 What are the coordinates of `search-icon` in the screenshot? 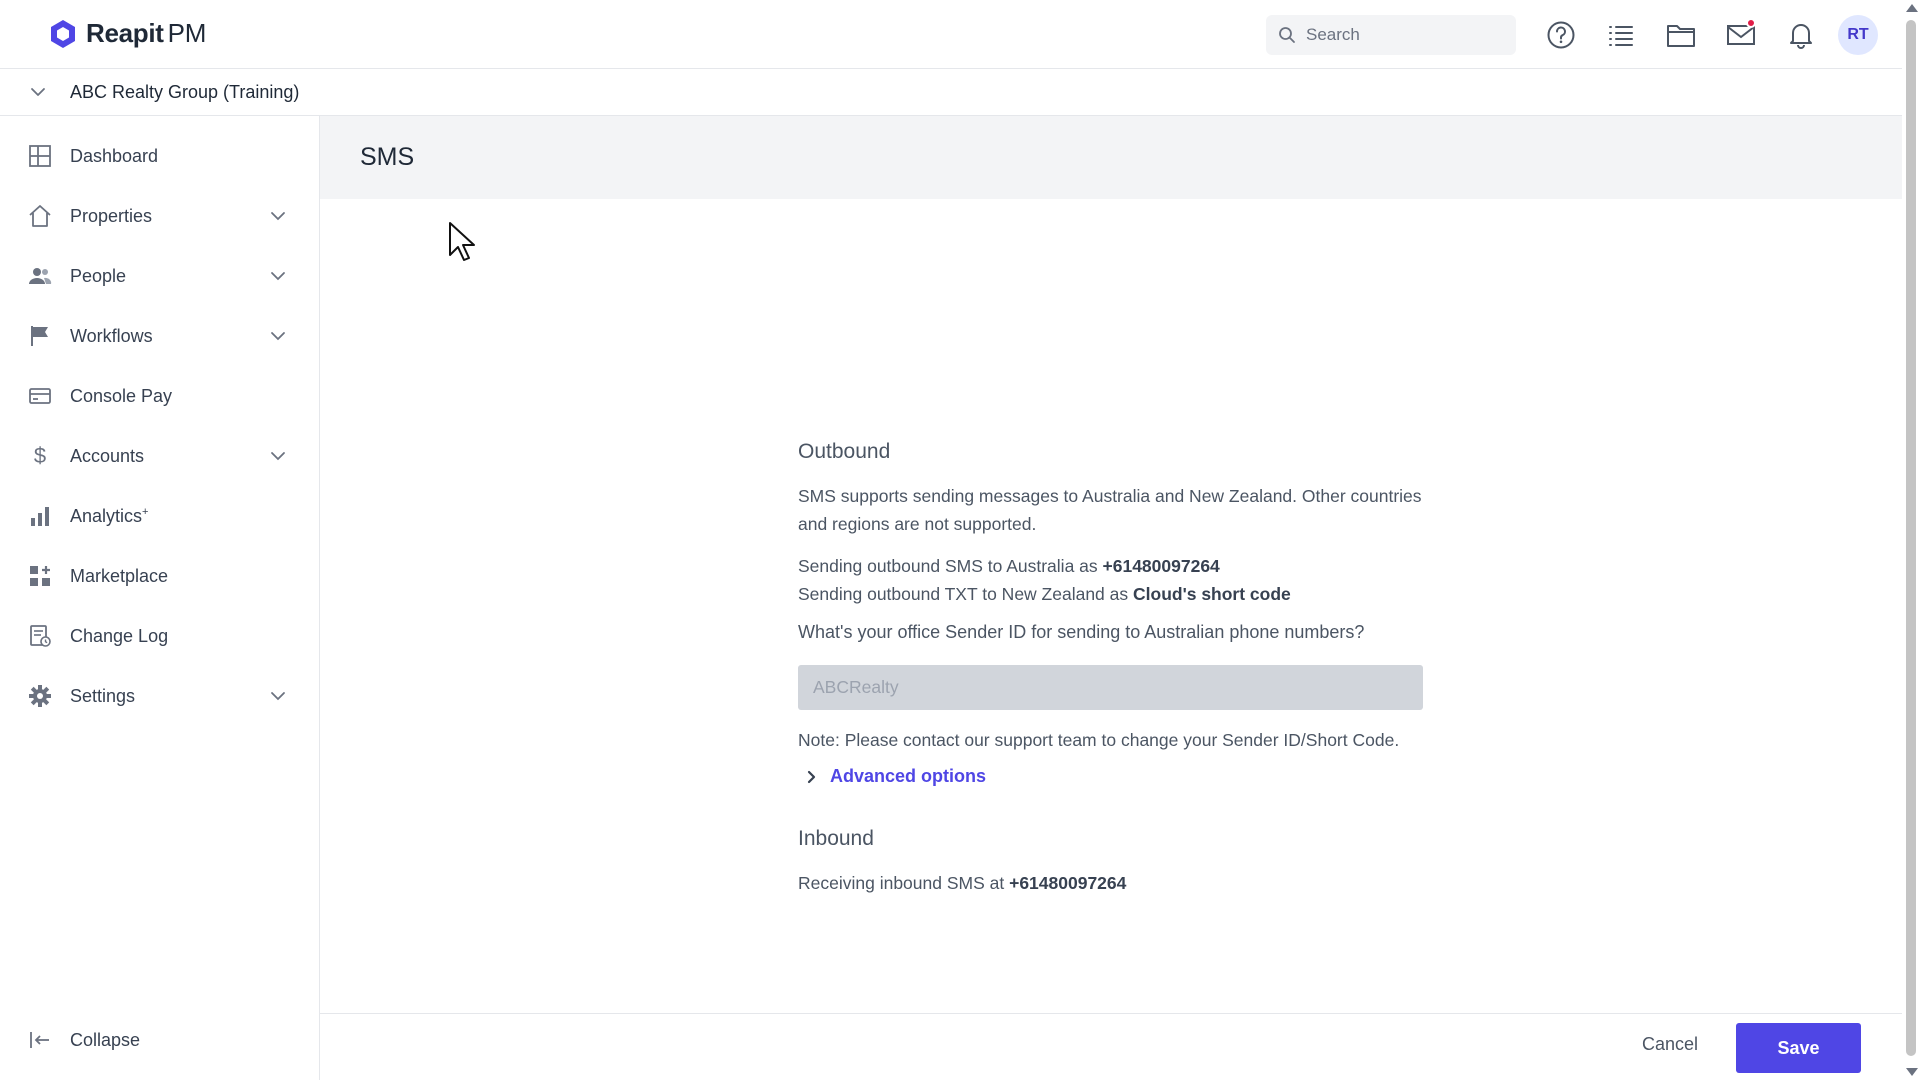 It's located at (1287, 35).